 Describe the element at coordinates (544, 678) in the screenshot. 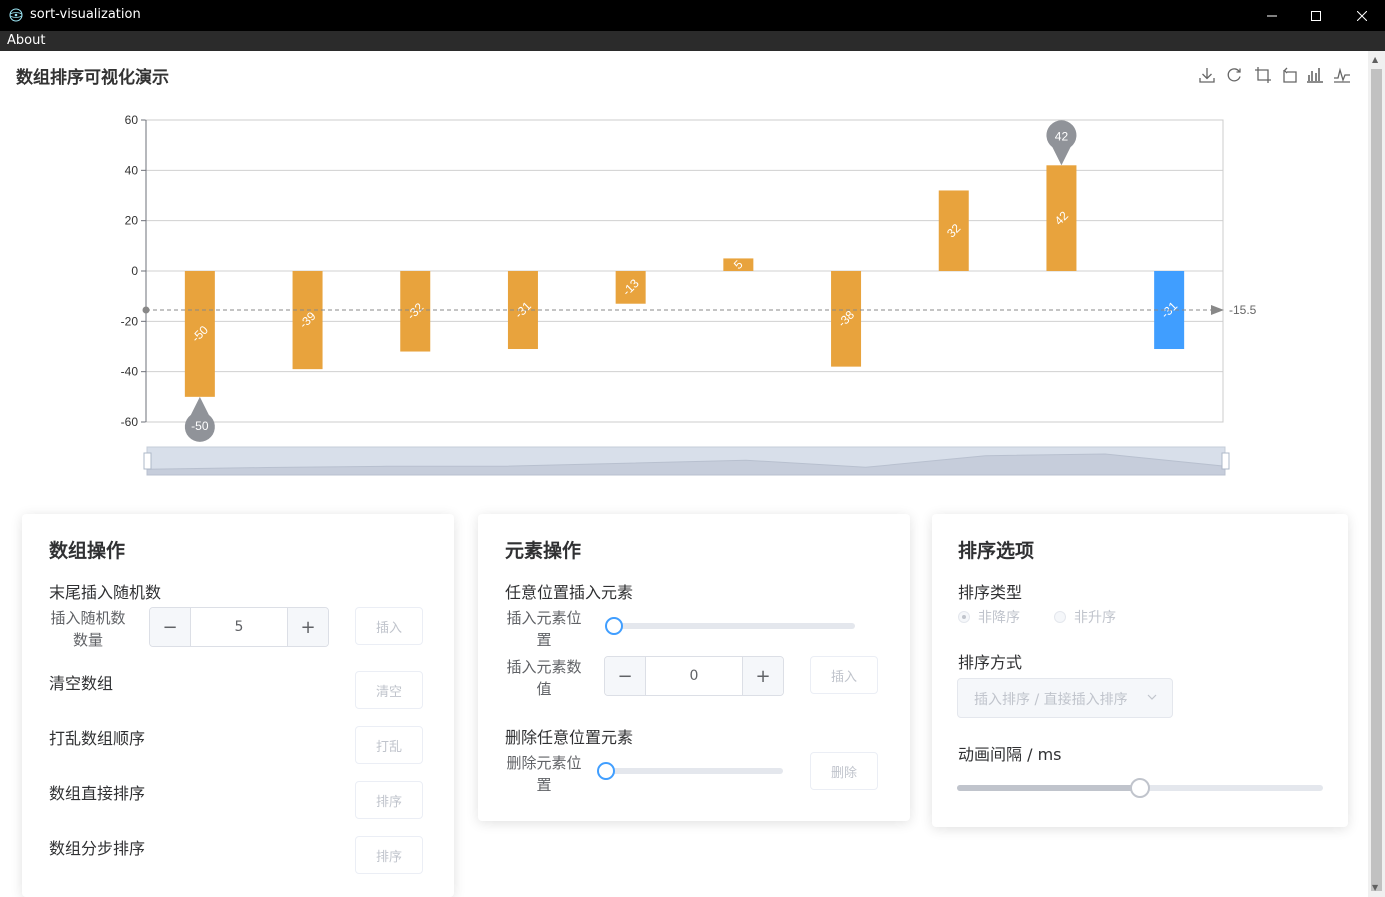

I see `insert-value-label: 插入元素数值` at that location.